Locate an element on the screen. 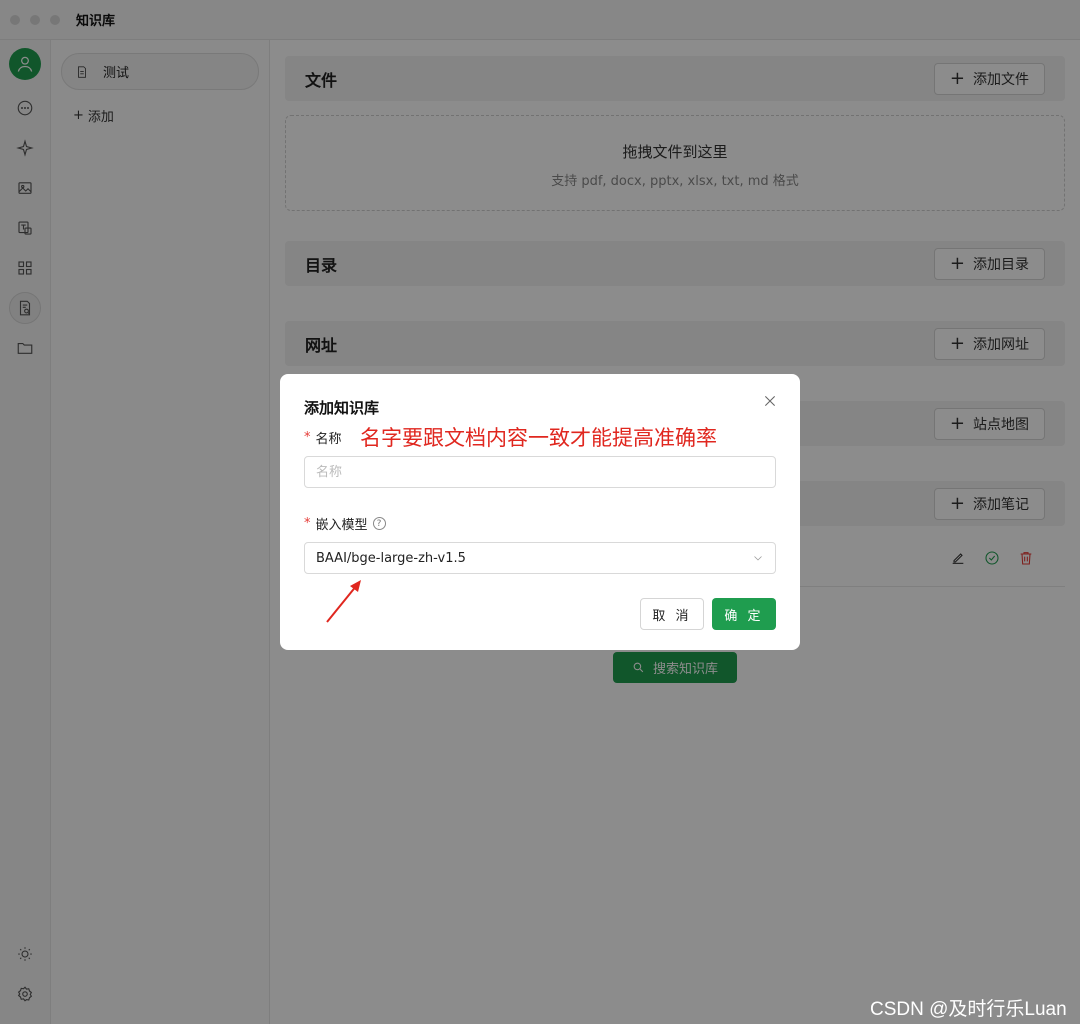 This screenshot has height=1024, width=1080. embedding-model-value: BAAI/bge-large-zh-v1.5 is located at coordinates (391, 558).